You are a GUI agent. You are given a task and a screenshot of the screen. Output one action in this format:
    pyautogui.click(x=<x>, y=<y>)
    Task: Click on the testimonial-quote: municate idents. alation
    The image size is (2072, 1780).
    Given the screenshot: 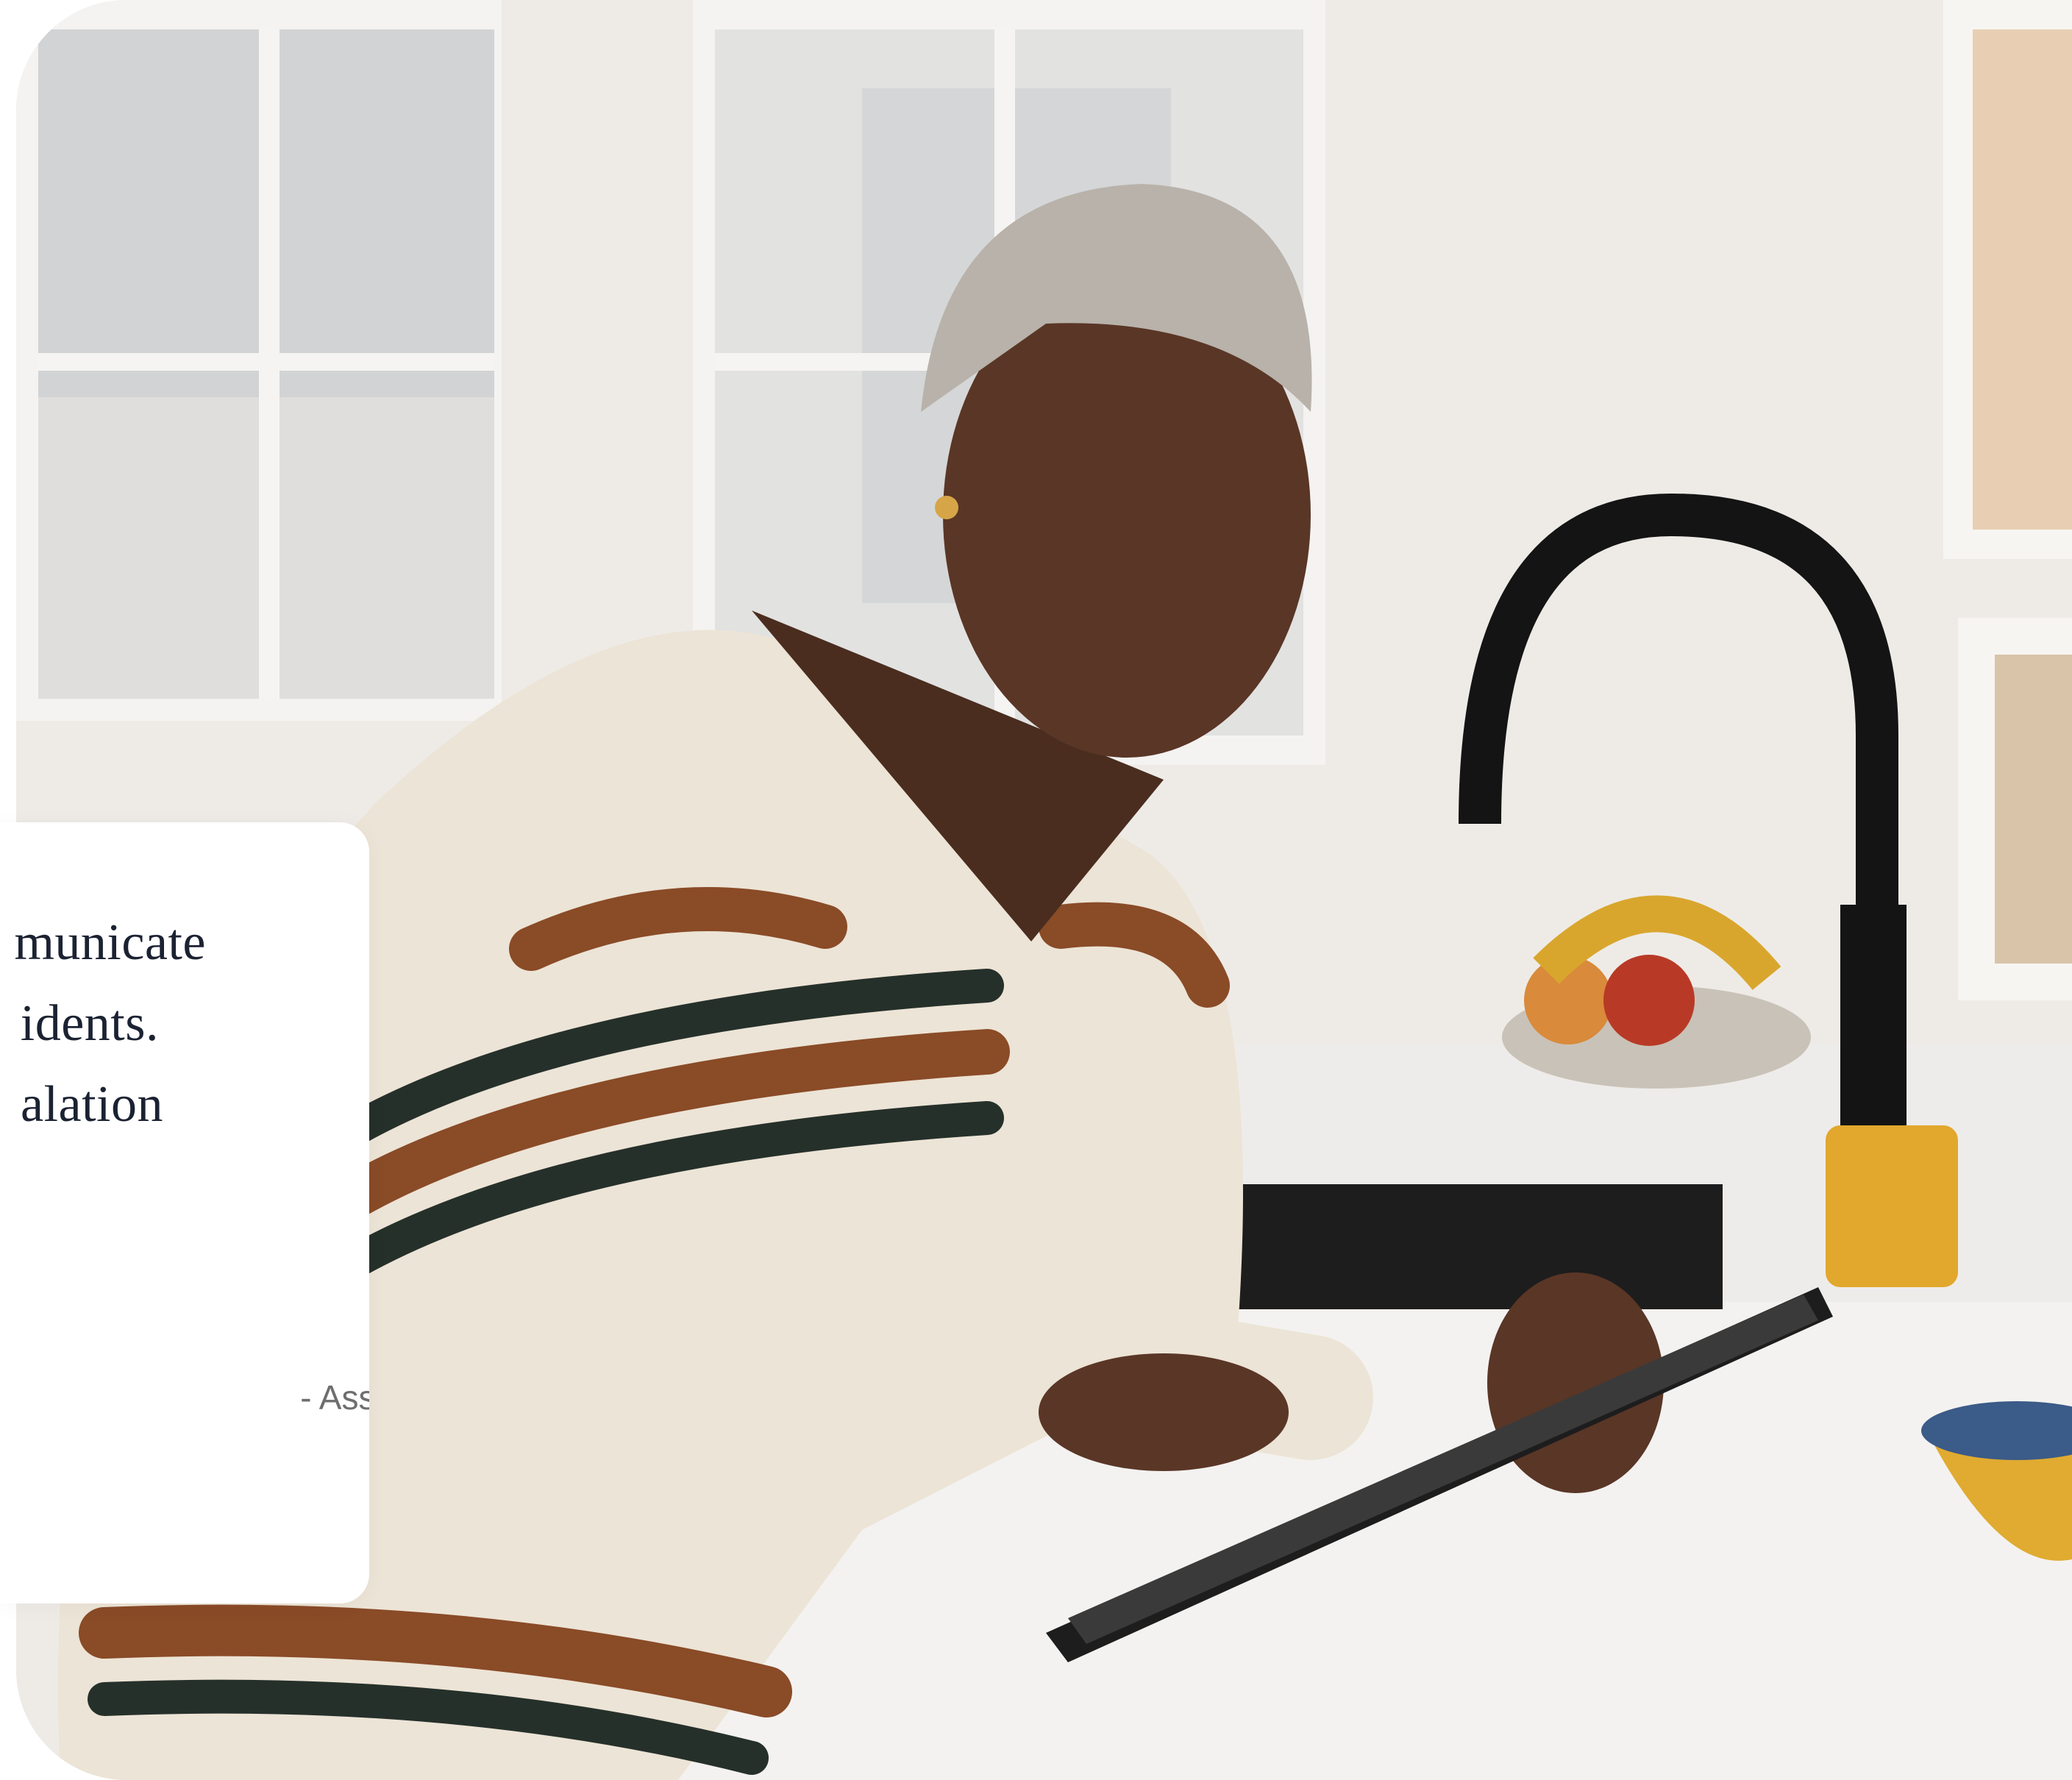 What is the action you would take?
    pyautogui.click(x=184, y=1212)
    